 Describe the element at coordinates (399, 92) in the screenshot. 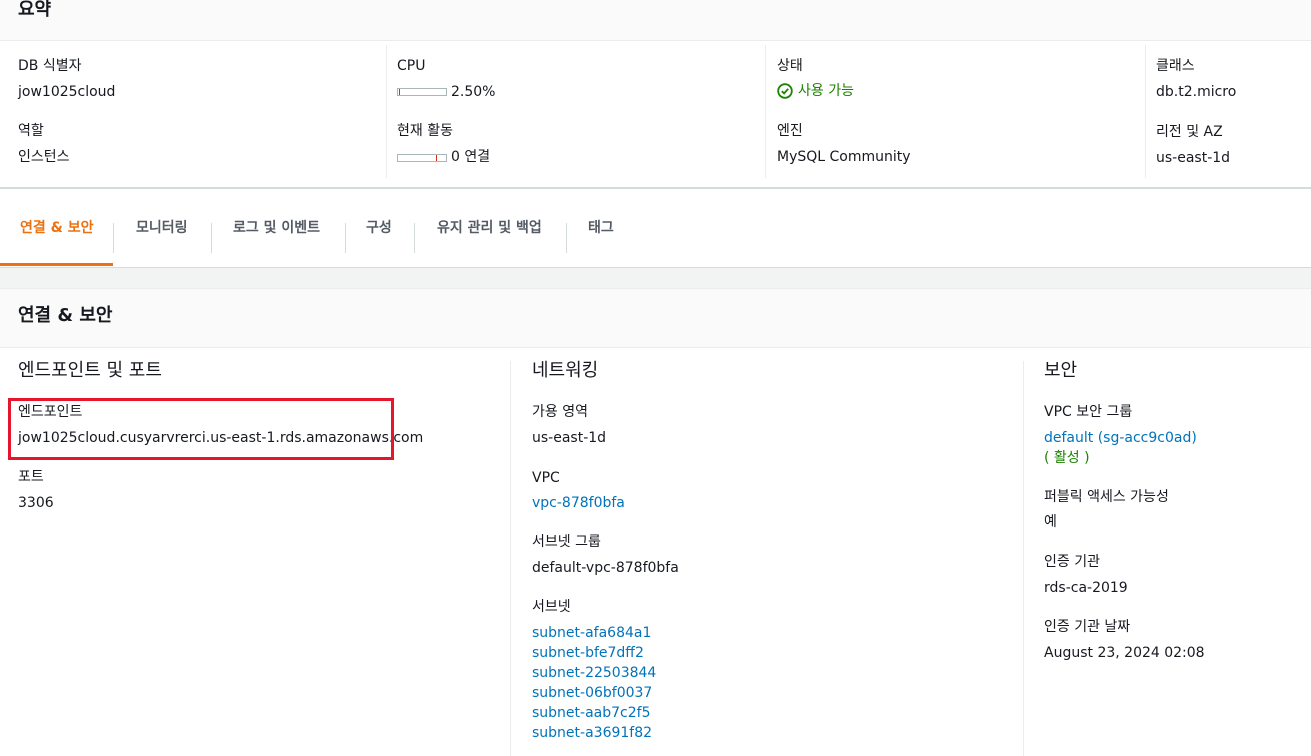

I see `cpu-progress-fill` at that location.